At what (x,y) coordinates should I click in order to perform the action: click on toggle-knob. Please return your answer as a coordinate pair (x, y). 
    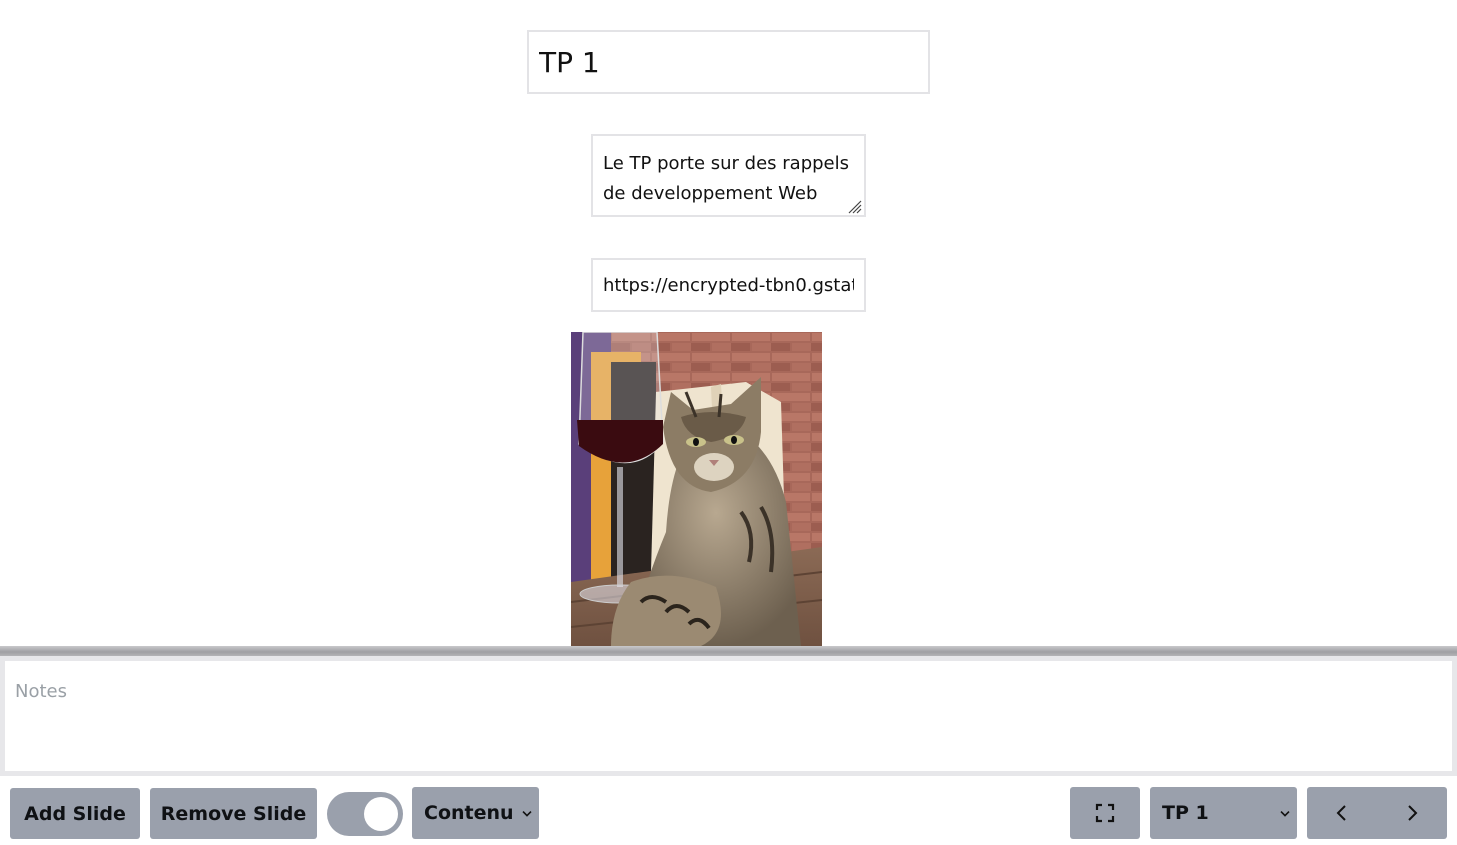
    Looking at the image, I should click on (381, 814).